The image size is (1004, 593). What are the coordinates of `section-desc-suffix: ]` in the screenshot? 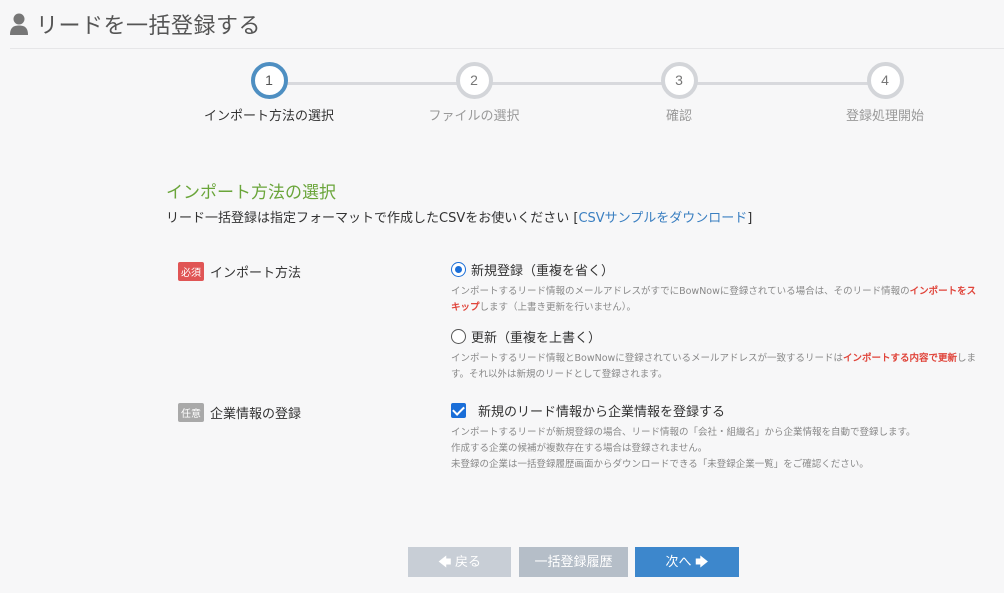 It's located at (750, 218).